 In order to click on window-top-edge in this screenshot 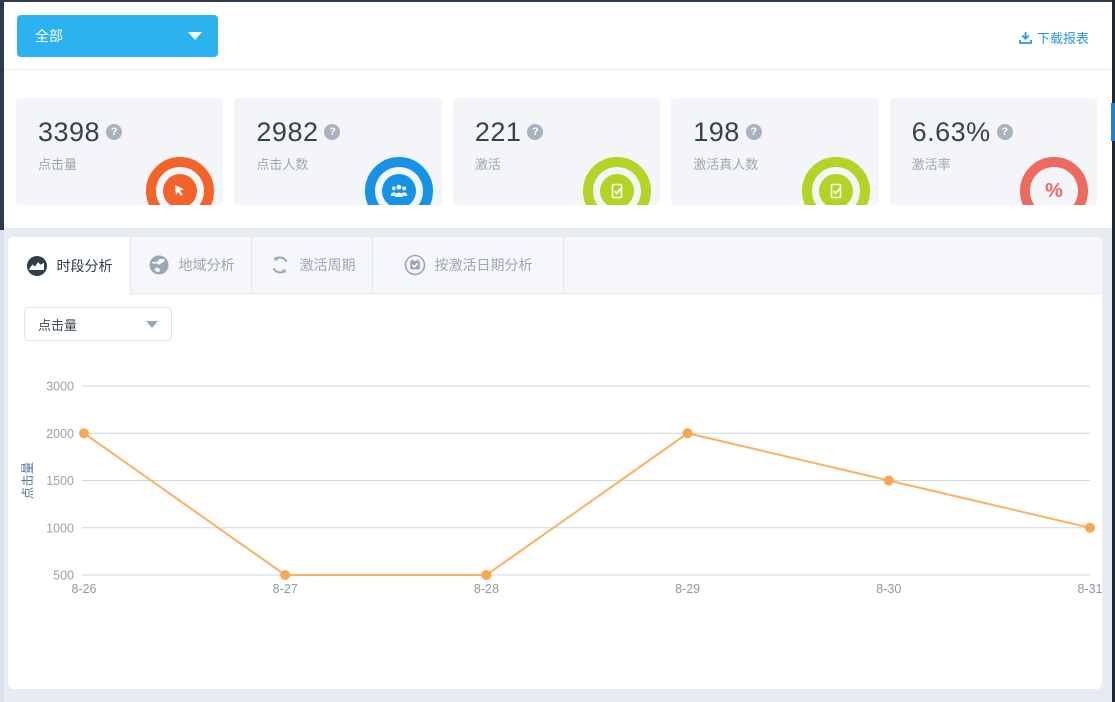, I will do `click(557, 1)`.